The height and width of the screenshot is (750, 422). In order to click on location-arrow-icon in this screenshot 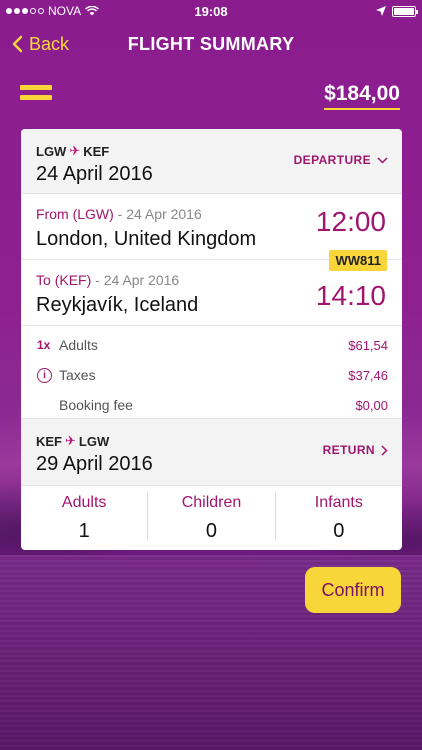, I will do `click(381, 11)`.